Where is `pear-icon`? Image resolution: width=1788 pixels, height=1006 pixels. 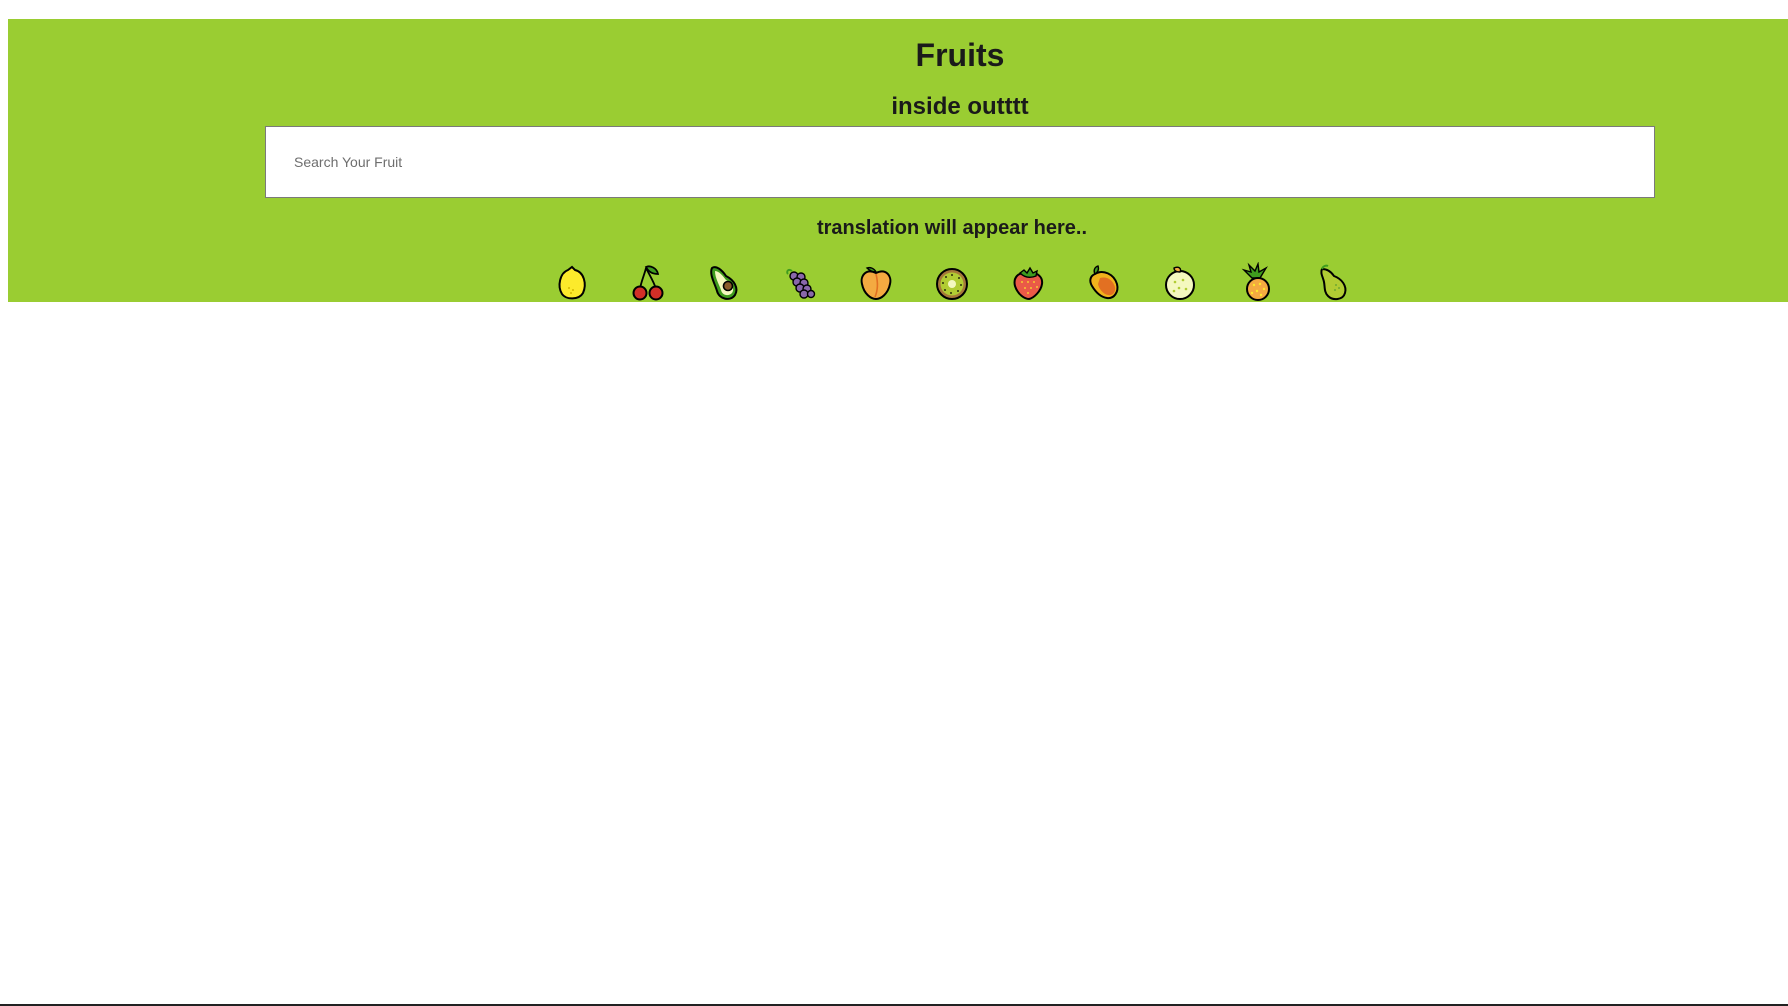
pear-icon is located at coordinates (1332, 282).